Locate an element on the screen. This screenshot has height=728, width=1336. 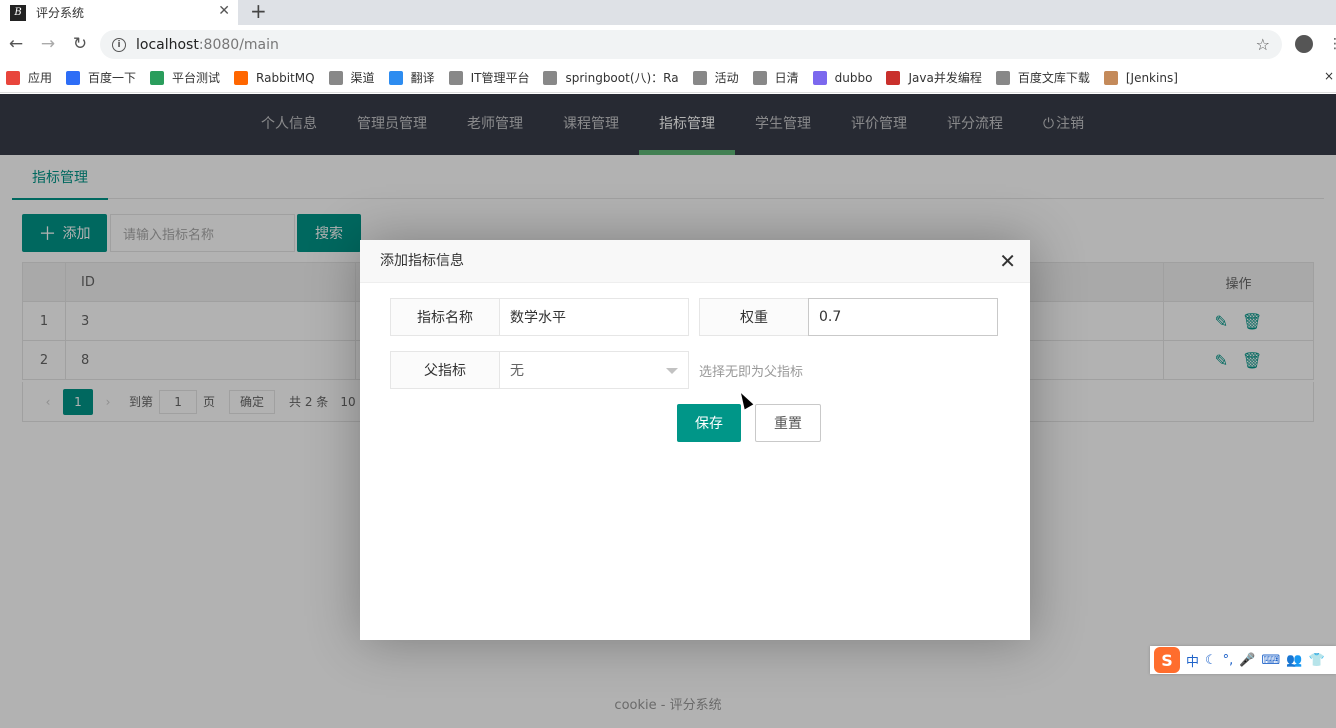
close-icon: × is located at coordinates (1329, 76).